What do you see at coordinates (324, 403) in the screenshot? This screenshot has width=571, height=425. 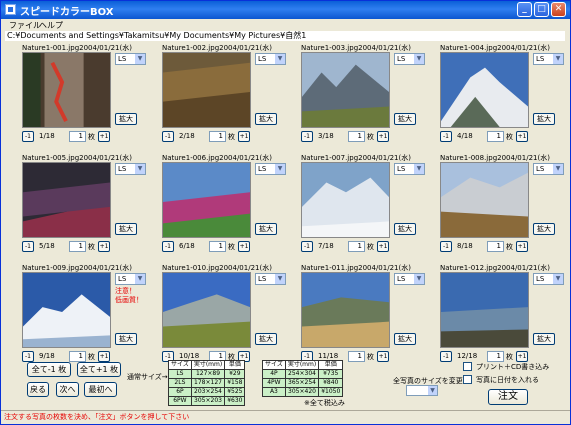 I see `tax-note: ※全て税込み` at bounding box center [324, 403].